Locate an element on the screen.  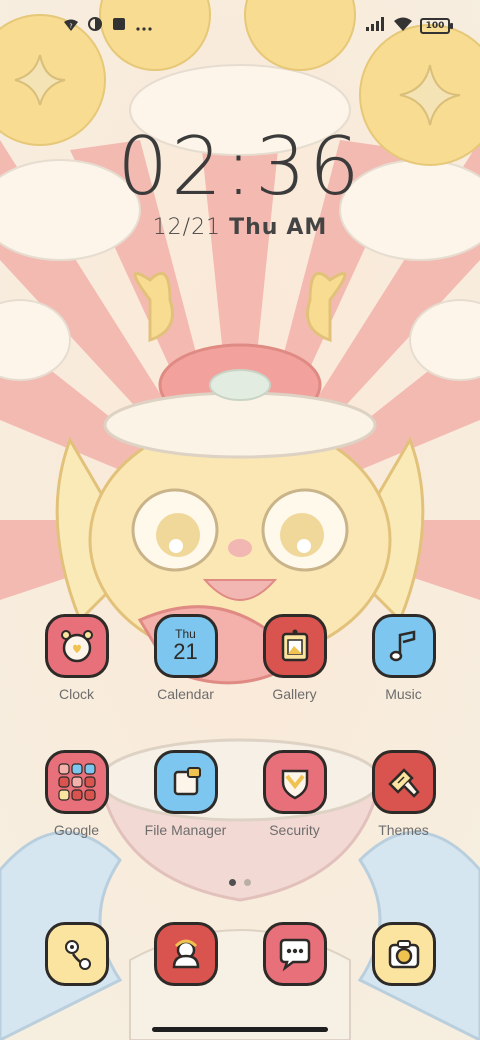
shield-icon is located at coordinates (294, 782).